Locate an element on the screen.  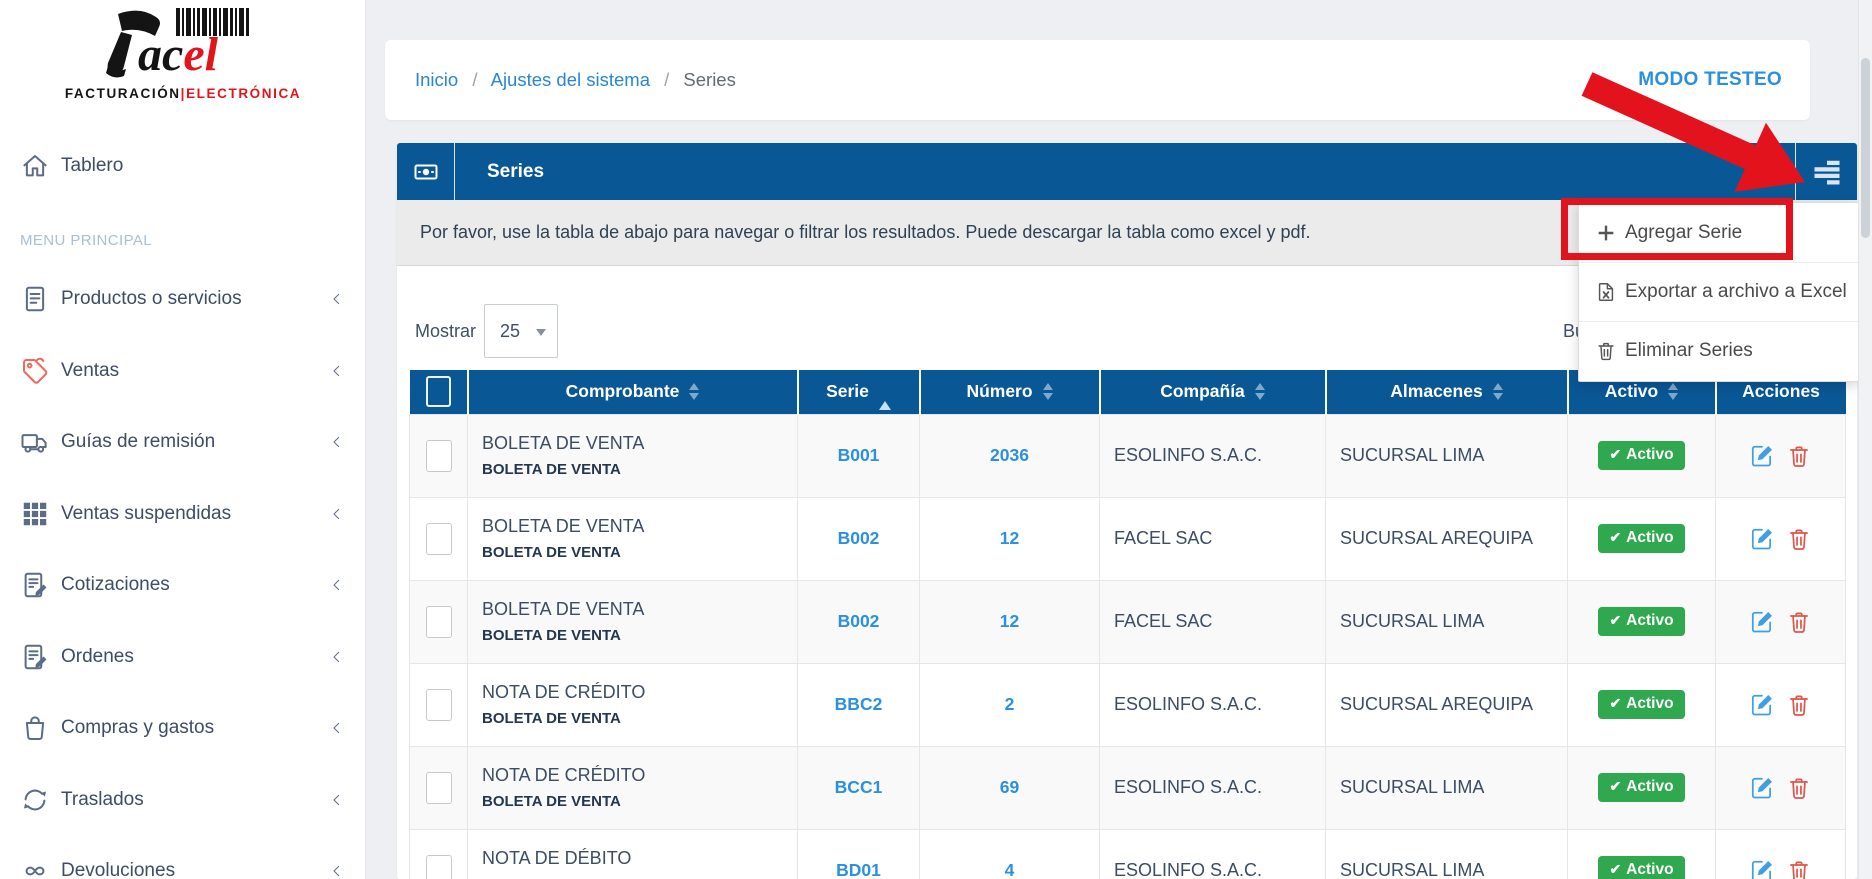
sidebar-item-productos-o-servicios: Productos o servicios is located at coordinates (182, 299).